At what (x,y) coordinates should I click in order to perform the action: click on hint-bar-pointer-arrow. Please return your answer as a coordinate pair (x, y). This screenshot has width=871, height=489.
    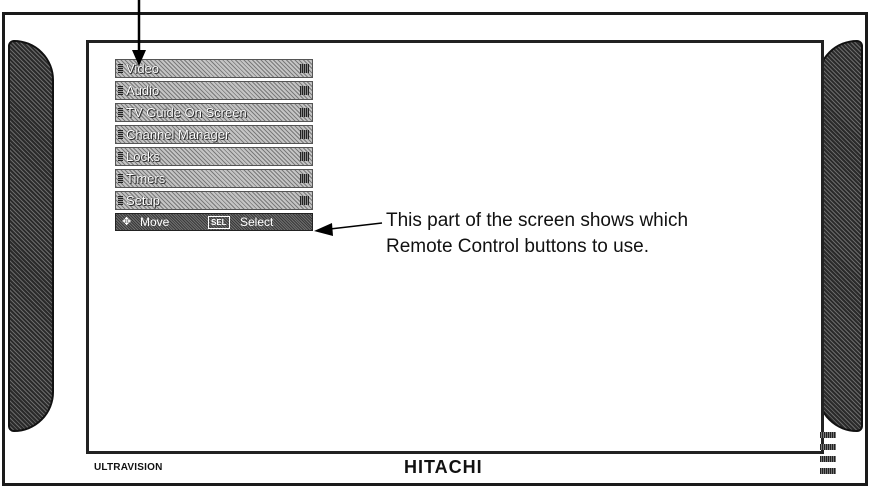
    Looking at the image, I should click on (348, 229).